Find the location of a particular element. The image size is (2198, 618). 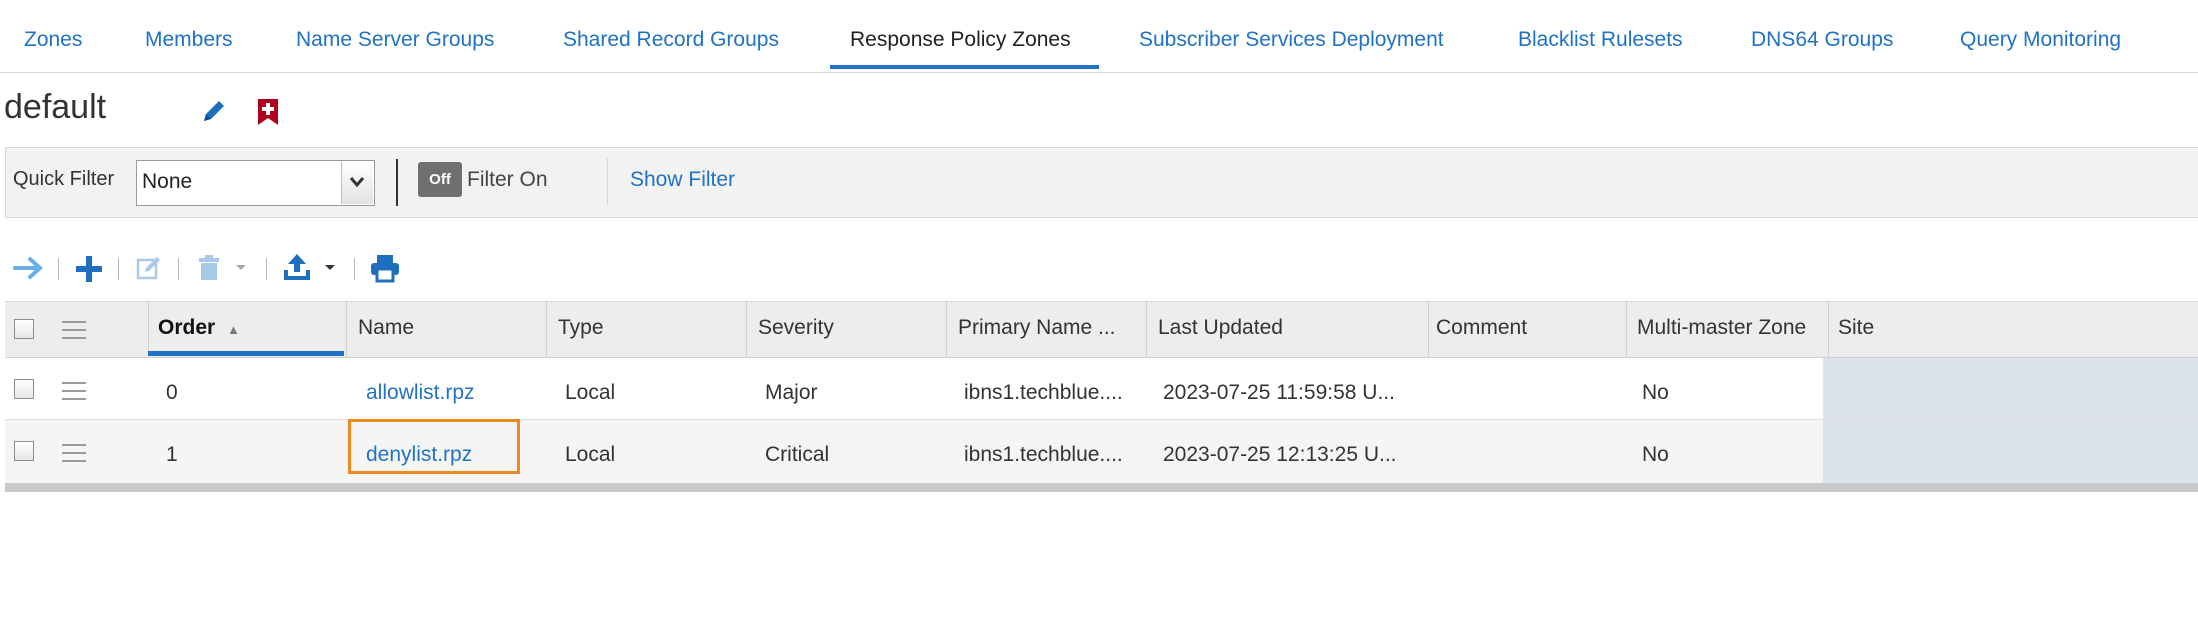

tab-name-server-groups: Name Server Groups is located at coordinates (395, 40).